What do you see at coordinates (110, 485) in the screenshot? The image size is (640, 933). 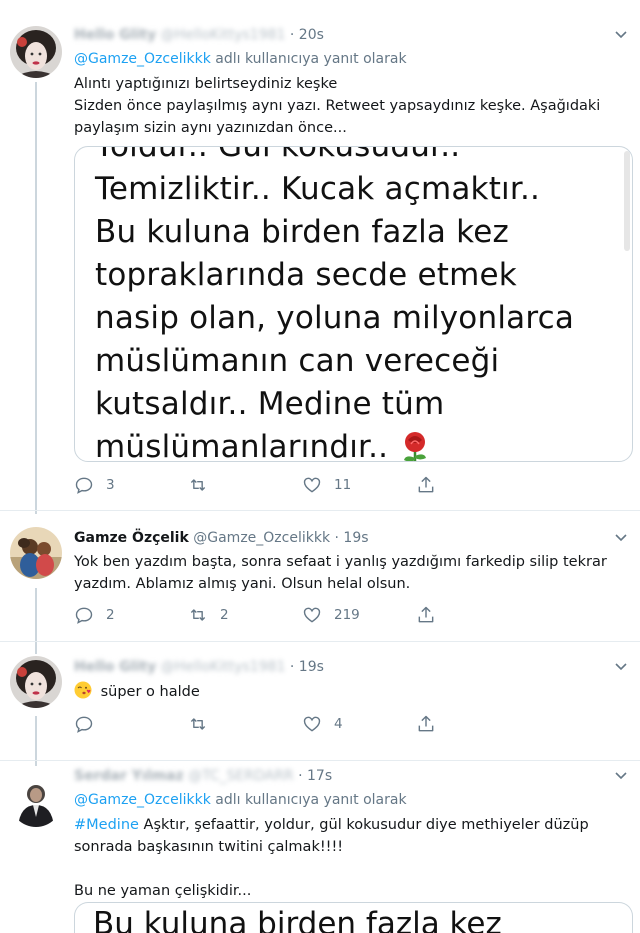 I see `reply-count: 3` at bounding box center [110, 485].